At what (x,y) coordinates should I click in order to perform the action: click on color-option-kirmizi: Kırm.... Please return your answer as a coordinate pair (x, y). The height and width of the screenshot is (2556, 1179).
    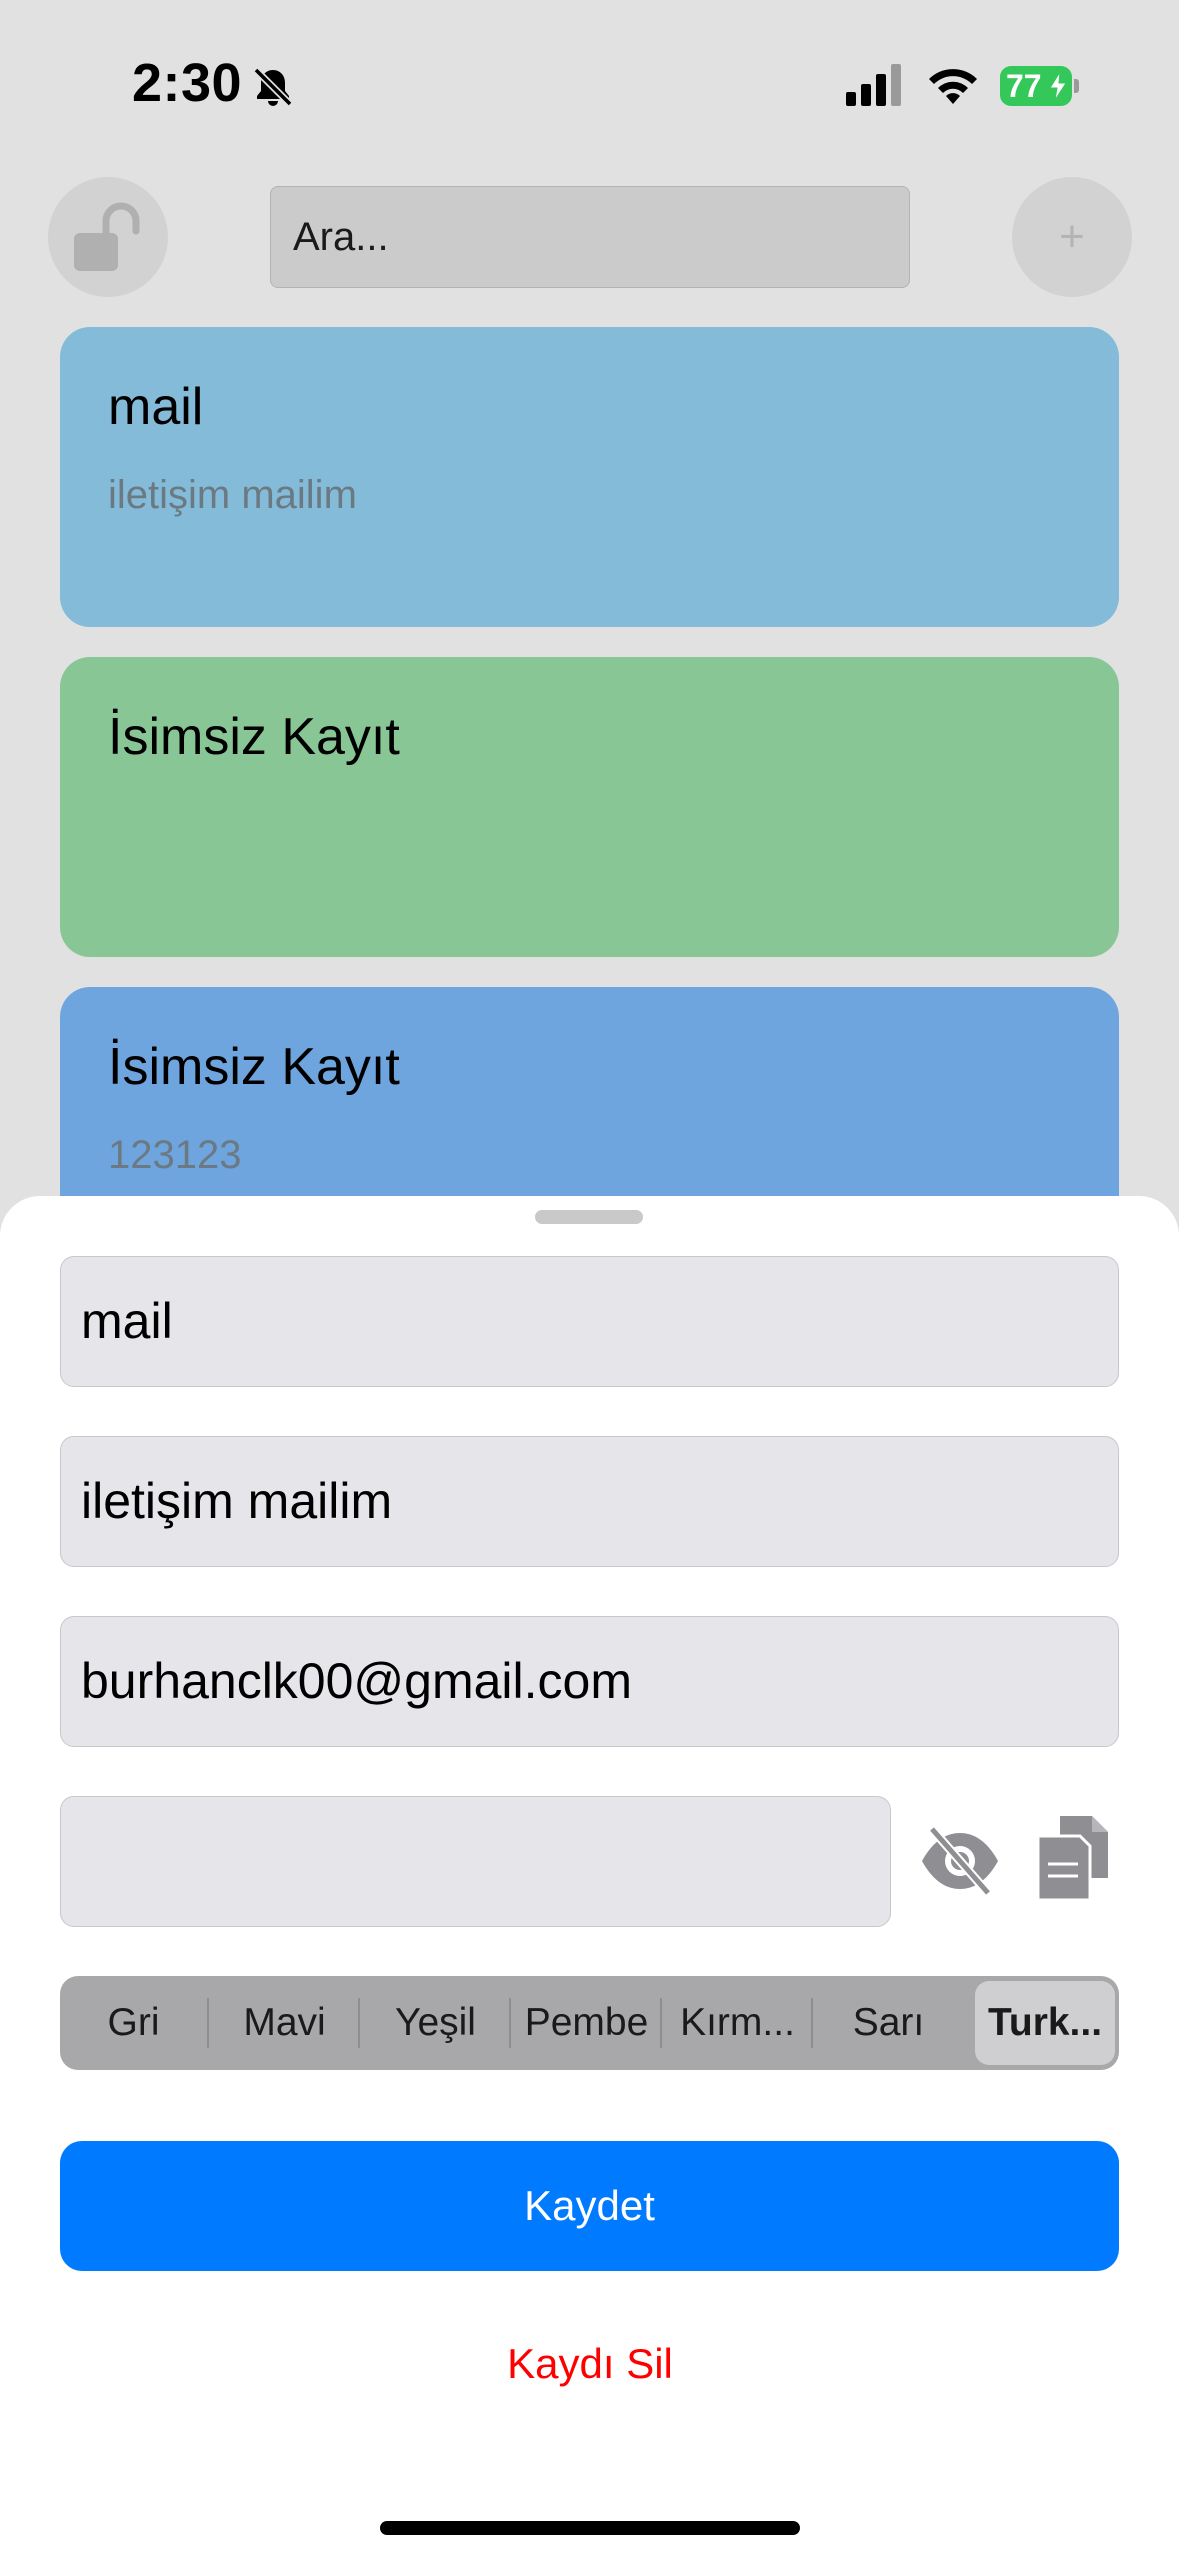
    Looking at the image, I should click on (737, 2023).